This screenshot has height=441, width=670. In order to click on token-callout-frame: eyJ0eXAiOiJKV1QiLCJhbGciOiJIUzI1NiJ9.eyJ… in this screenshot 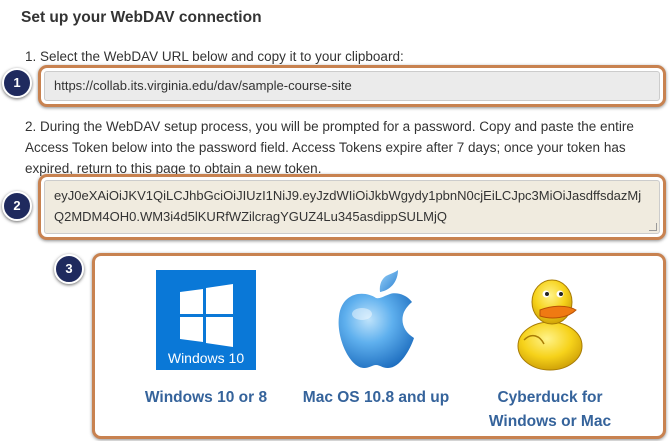, I will do `click(352, 207)`.